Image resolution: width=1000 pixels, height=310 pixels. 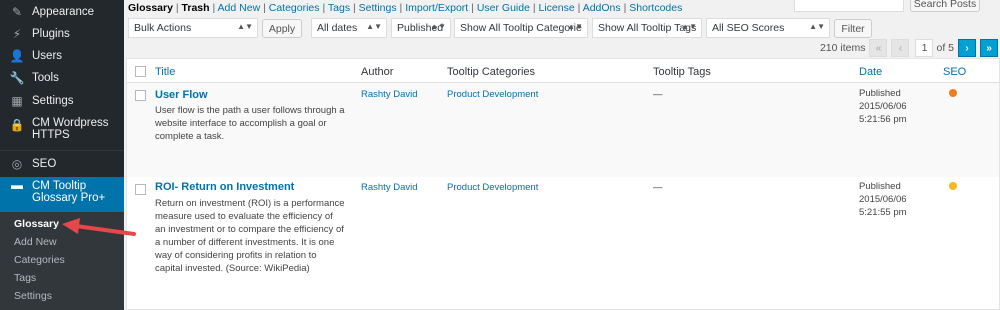 I want to click on subnav-license: License, so click(x=557, y=8).